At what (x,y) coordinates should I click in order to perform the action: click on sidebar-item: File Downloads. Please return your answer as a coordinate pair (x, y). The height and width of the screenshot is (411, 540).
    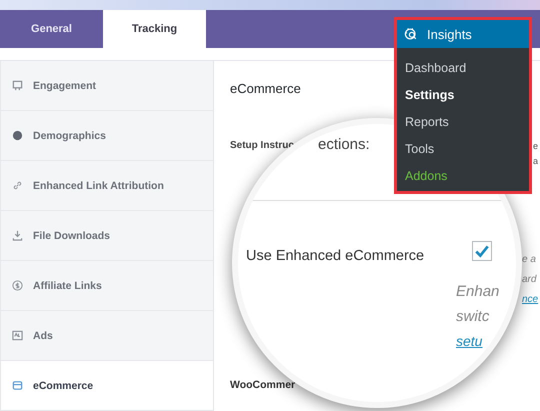
    Looking at the image, I should click on (106, 236).